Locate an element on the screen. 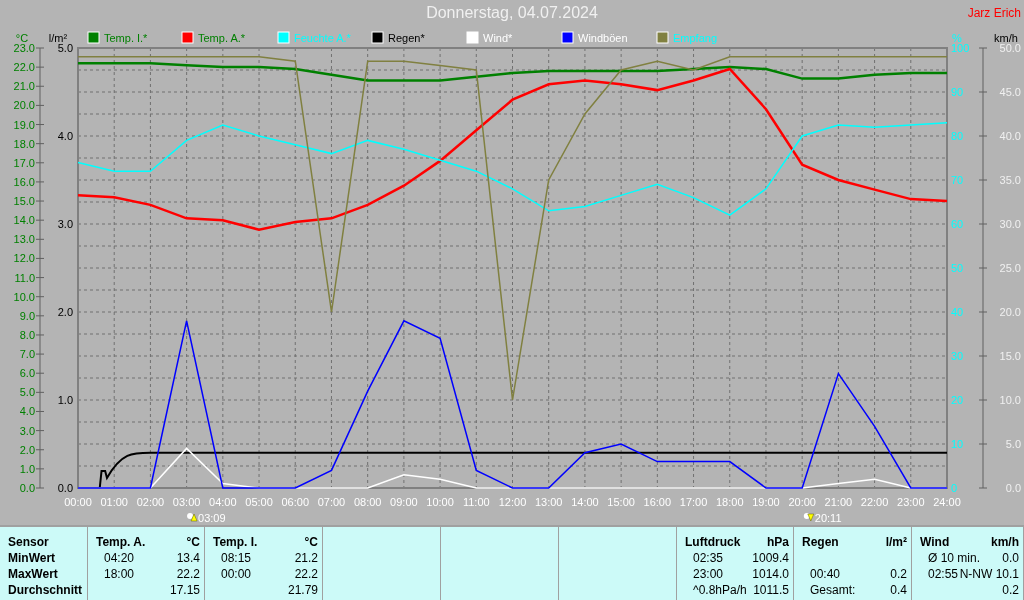  time-cell-text: Gesamt: is located at coordinates (832, 590).